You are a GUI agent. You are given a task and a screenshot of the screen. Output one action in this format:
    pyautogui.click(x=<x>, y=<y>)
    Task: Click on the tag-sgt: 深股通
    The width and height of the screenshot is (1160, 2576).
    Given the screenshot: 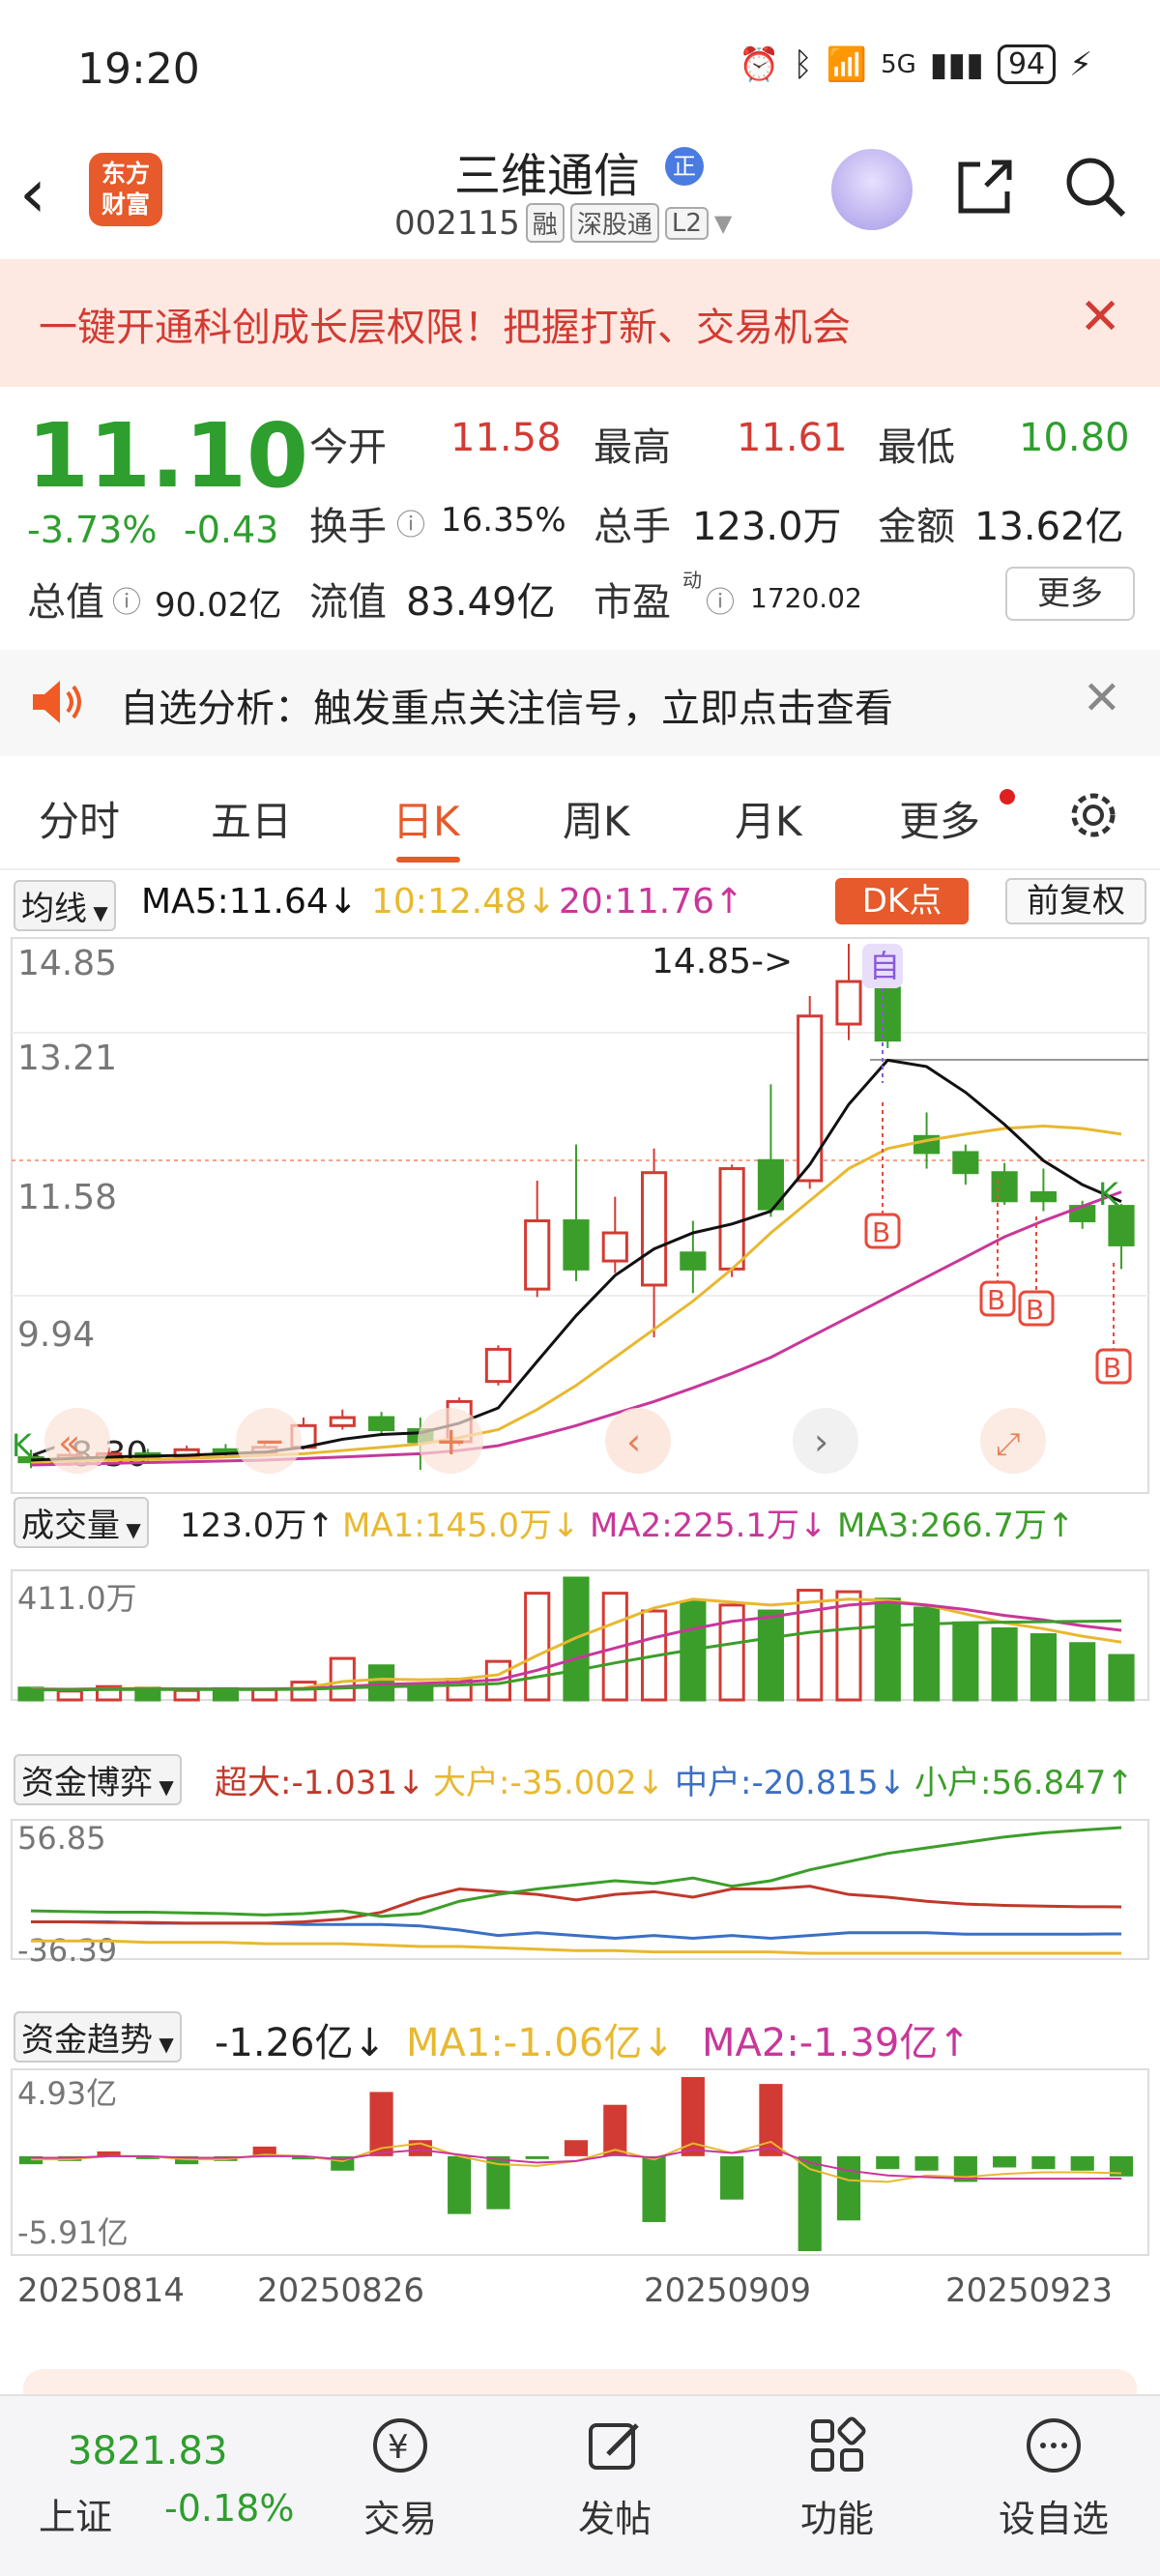 What is the action you would take?
    pyautogui.click(x=614, y=223)
    